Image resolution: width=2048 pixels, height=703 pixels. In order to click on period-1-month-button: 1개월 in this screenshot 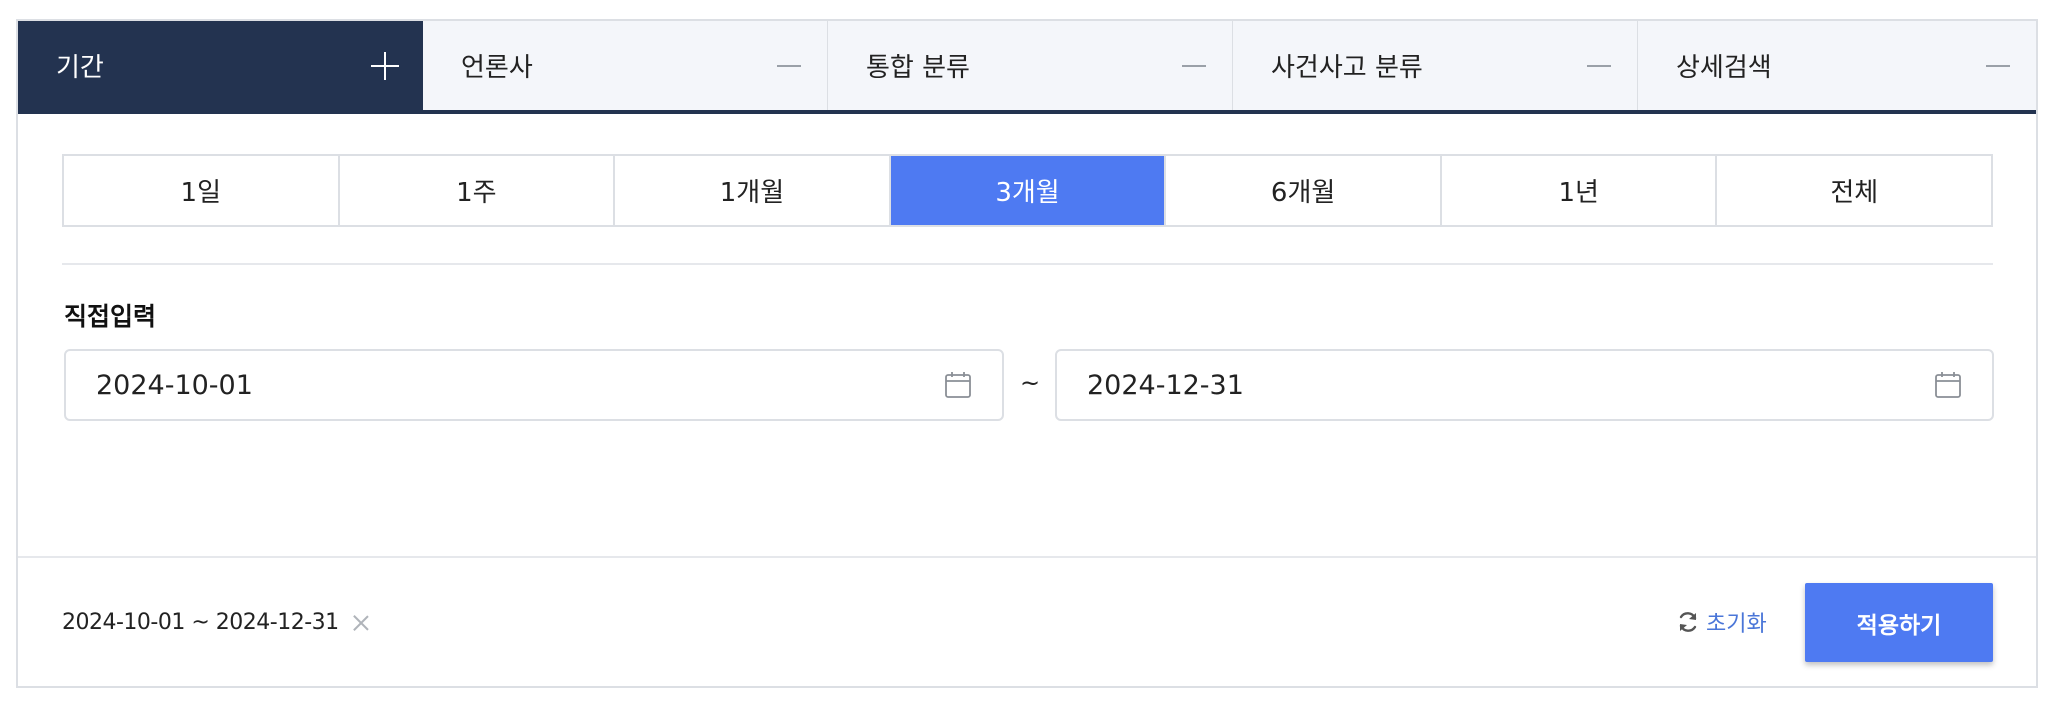, I will do `click(753, 190)`.